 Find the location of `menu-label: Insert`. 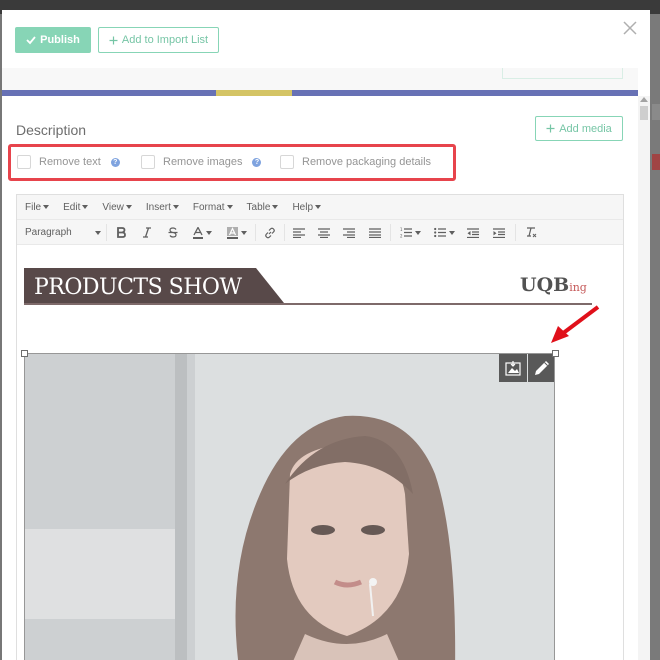

menu-label: Insert is located at coordinates (158, 207).